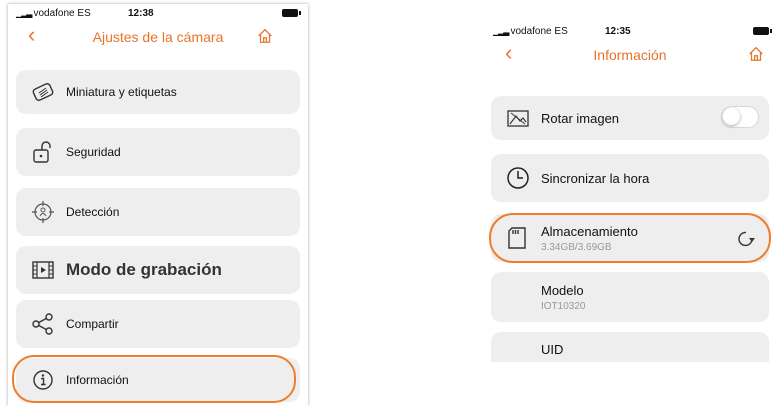 This screenshot has width=776, height=406. I want to click on info-uid: UID, so click(630, 347).